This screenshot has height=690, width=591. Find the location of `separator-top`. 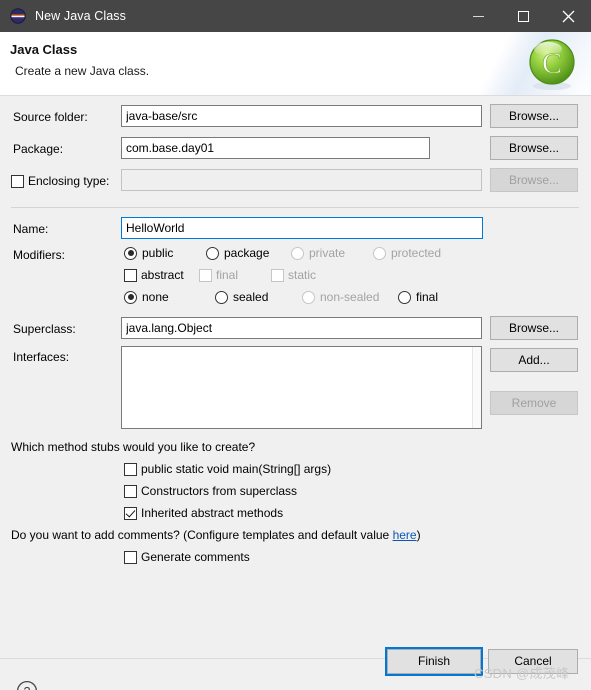

separator-top is located at coordinates (295, 207).